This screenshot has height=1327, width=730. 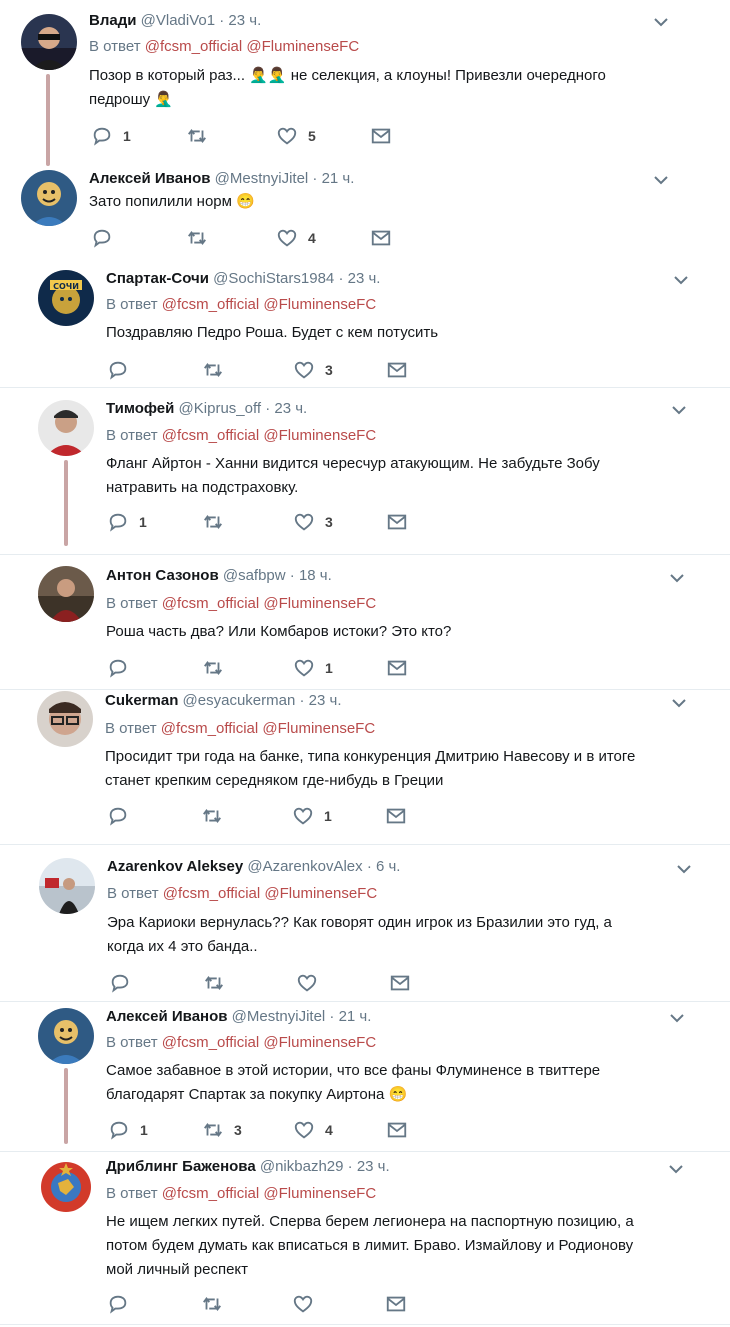 I want to click on author-name: Azarenkov Aleksey, so click(x=175, y=866).